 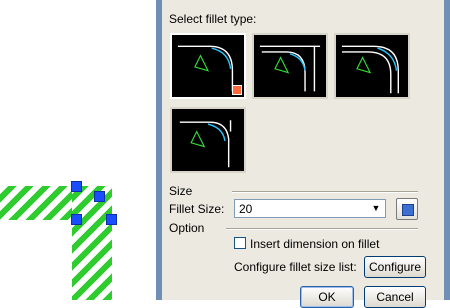 I want to click on fillet-size-combobox: 20 ▼, so click(x=310, y=208).